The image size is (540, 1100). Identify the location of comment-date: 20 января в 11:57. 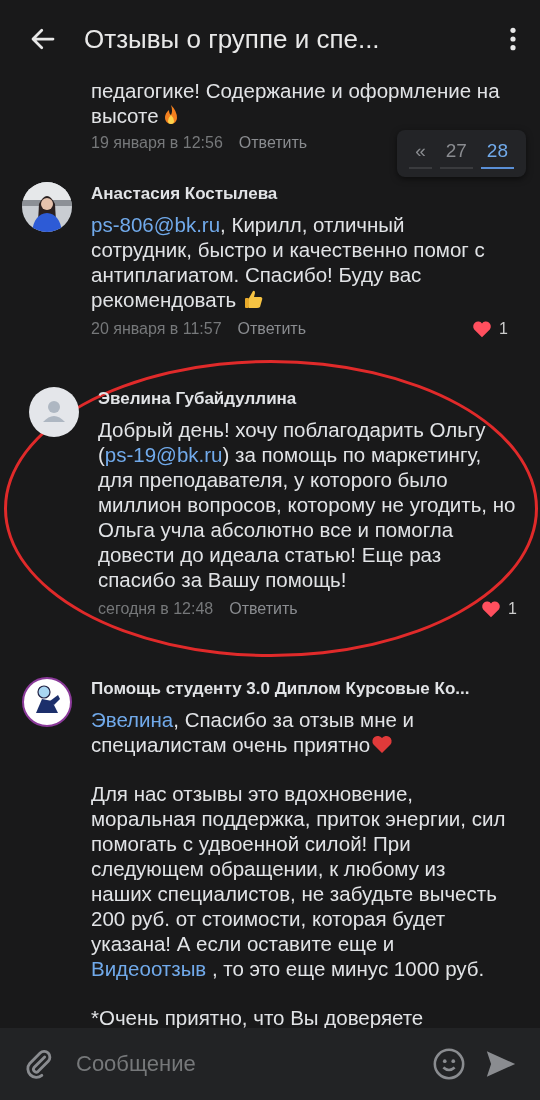
(156, 329).